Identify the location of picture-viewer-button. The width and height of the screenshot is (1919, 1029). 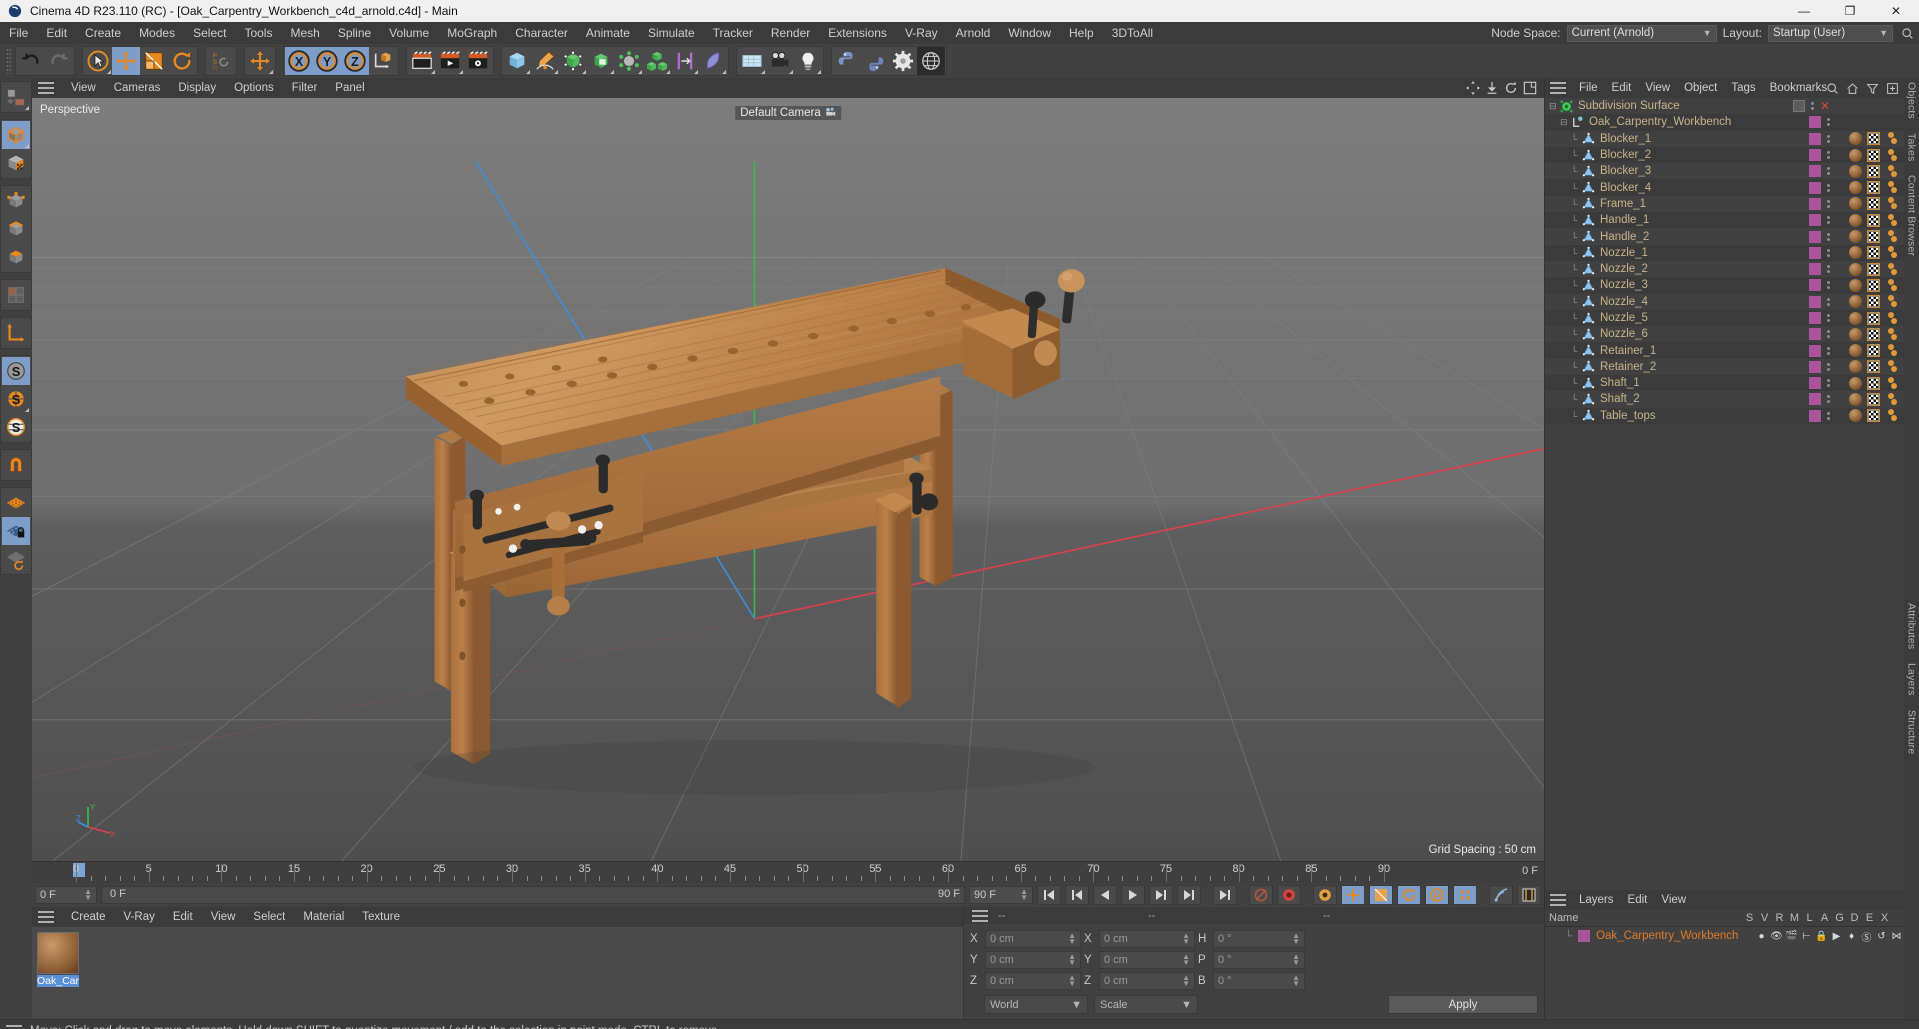
(1529, 895).